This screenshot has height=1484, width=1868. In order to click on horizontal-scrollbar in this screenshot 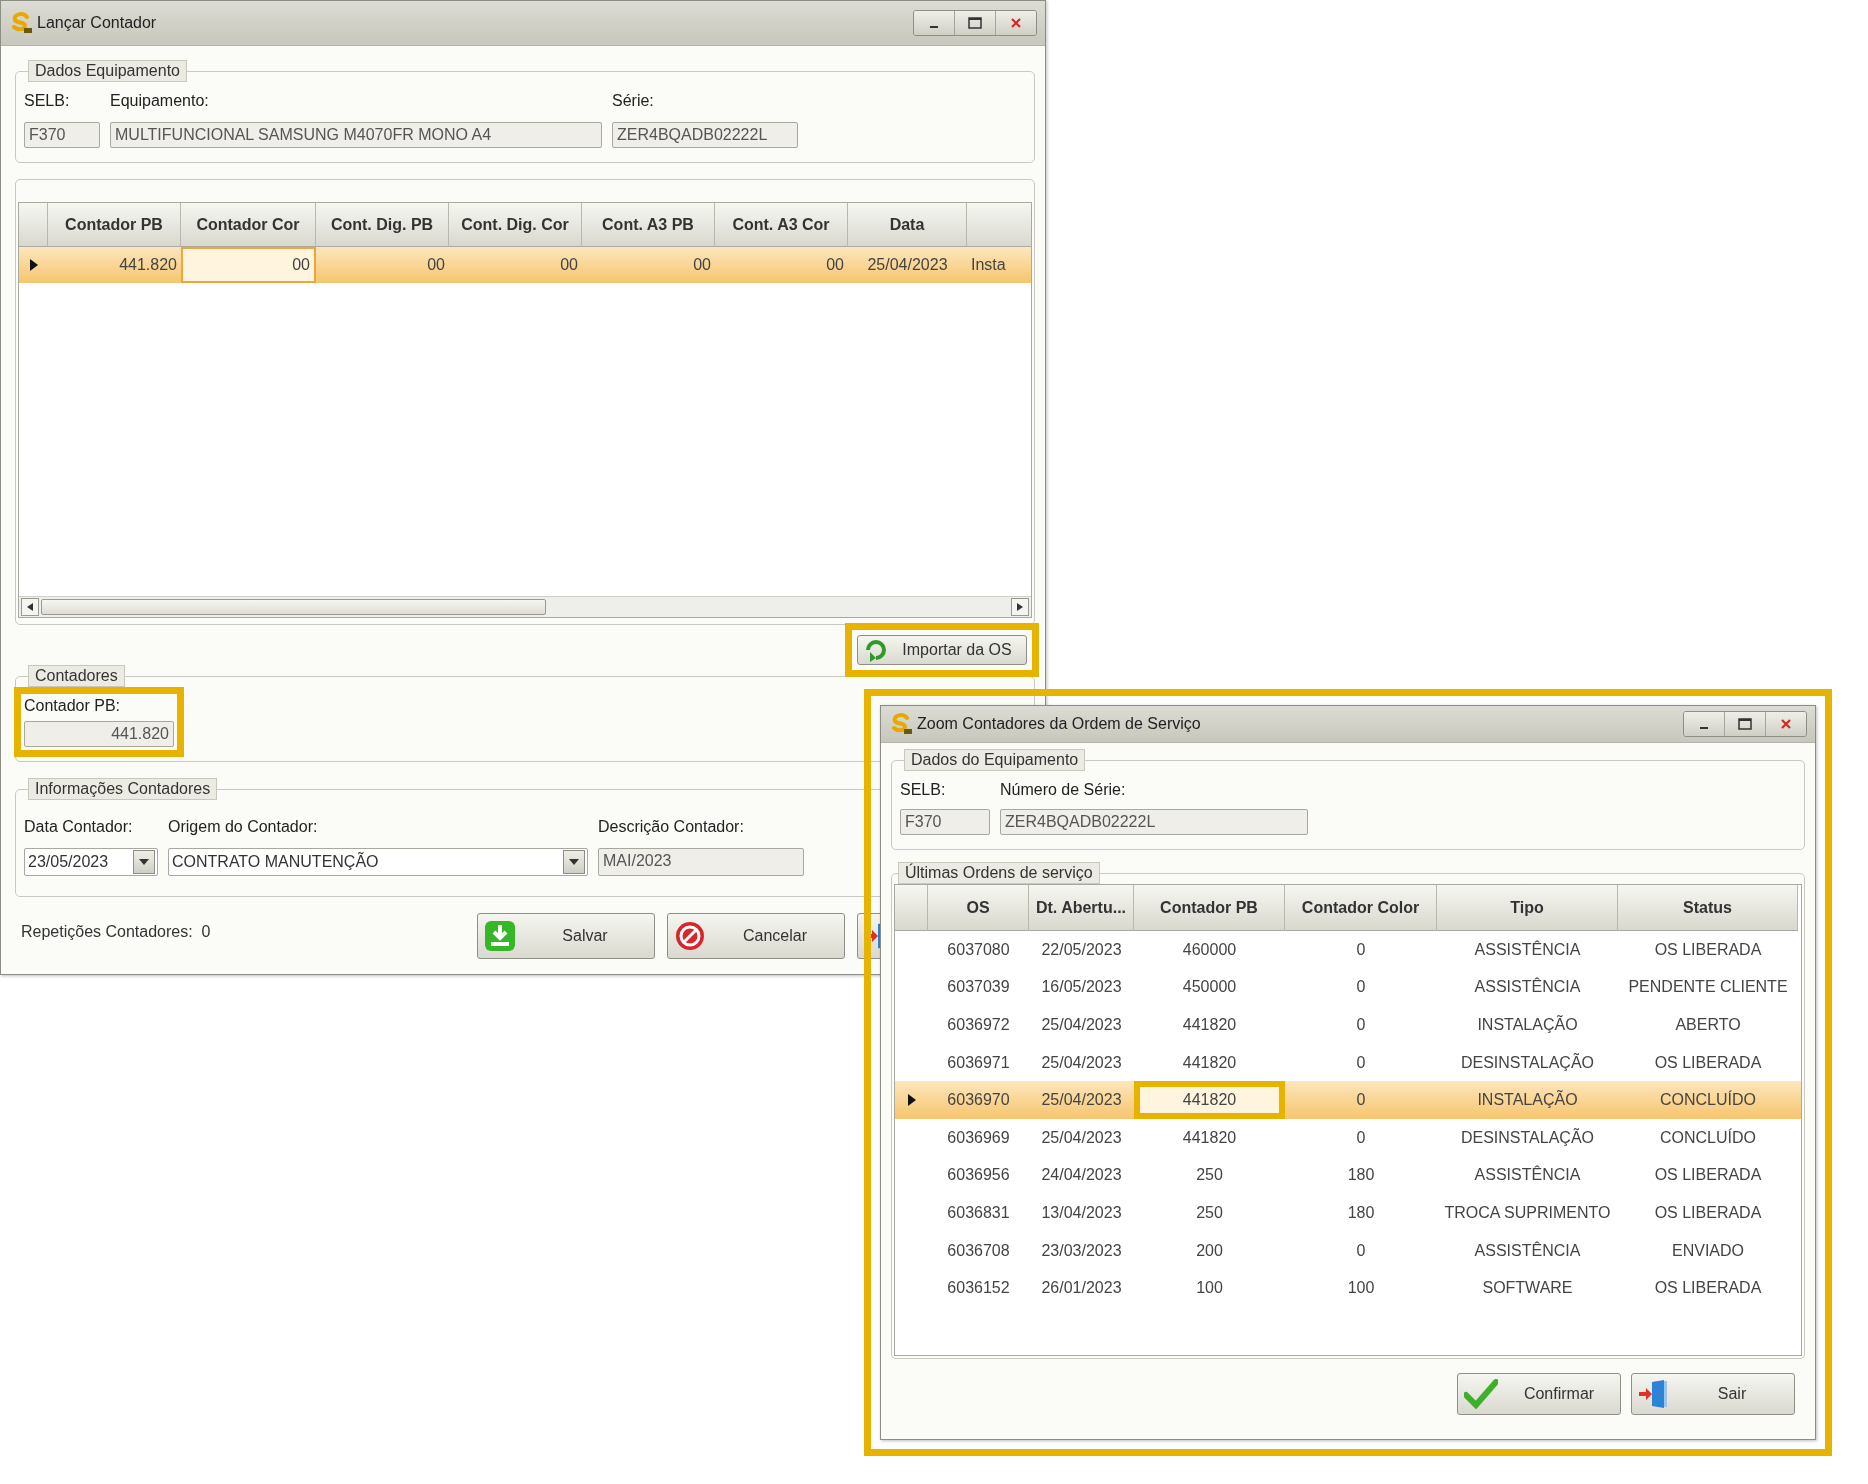, I will do `click(525, 606)`.